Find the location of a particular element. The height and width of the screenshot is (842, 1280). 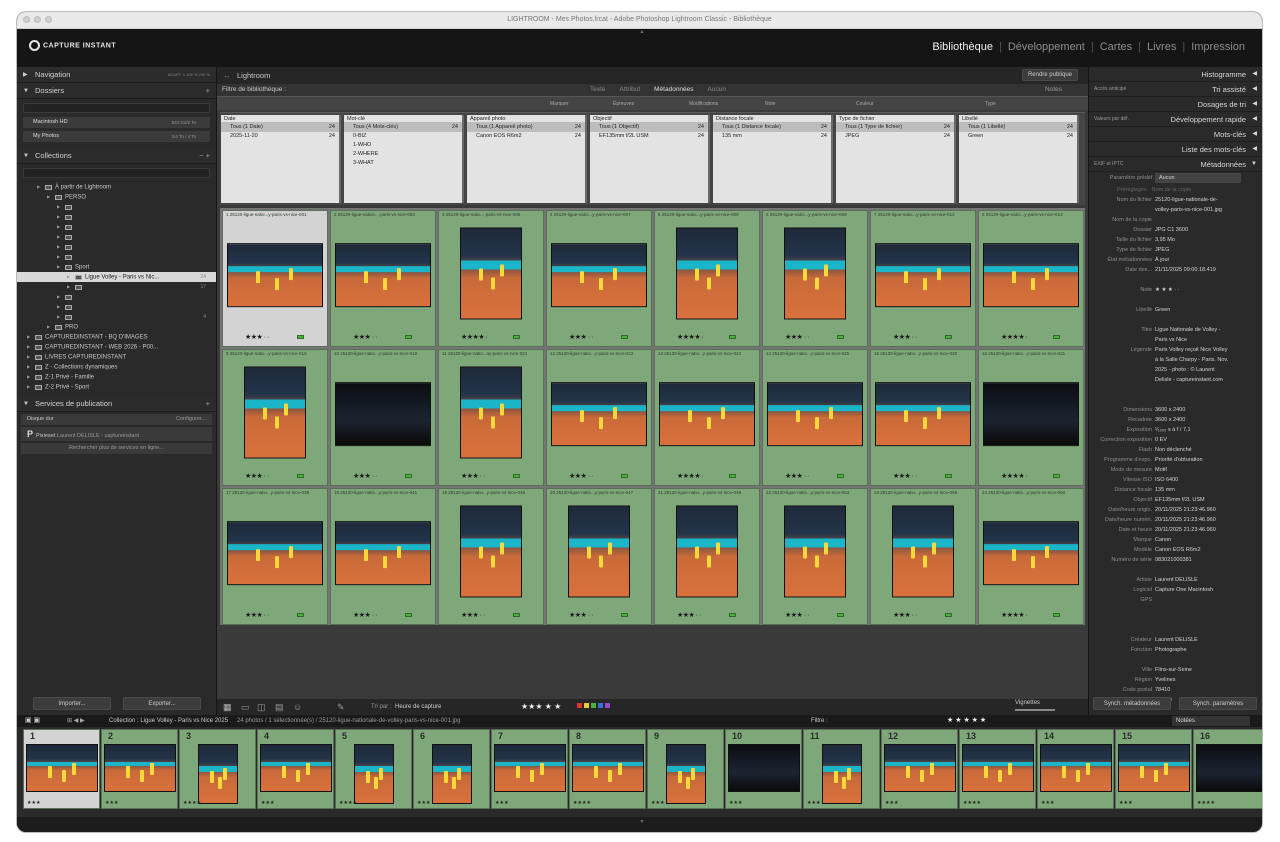

metadata-row: à la Salle Charpy - Paris. Nov. is located at coordinates (1175, 360).